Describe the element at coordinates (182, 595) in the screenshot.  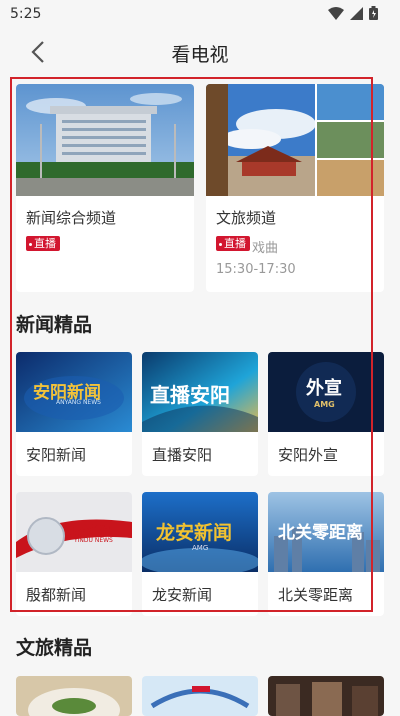
I see `program-label: 龙安新闻` at that location.